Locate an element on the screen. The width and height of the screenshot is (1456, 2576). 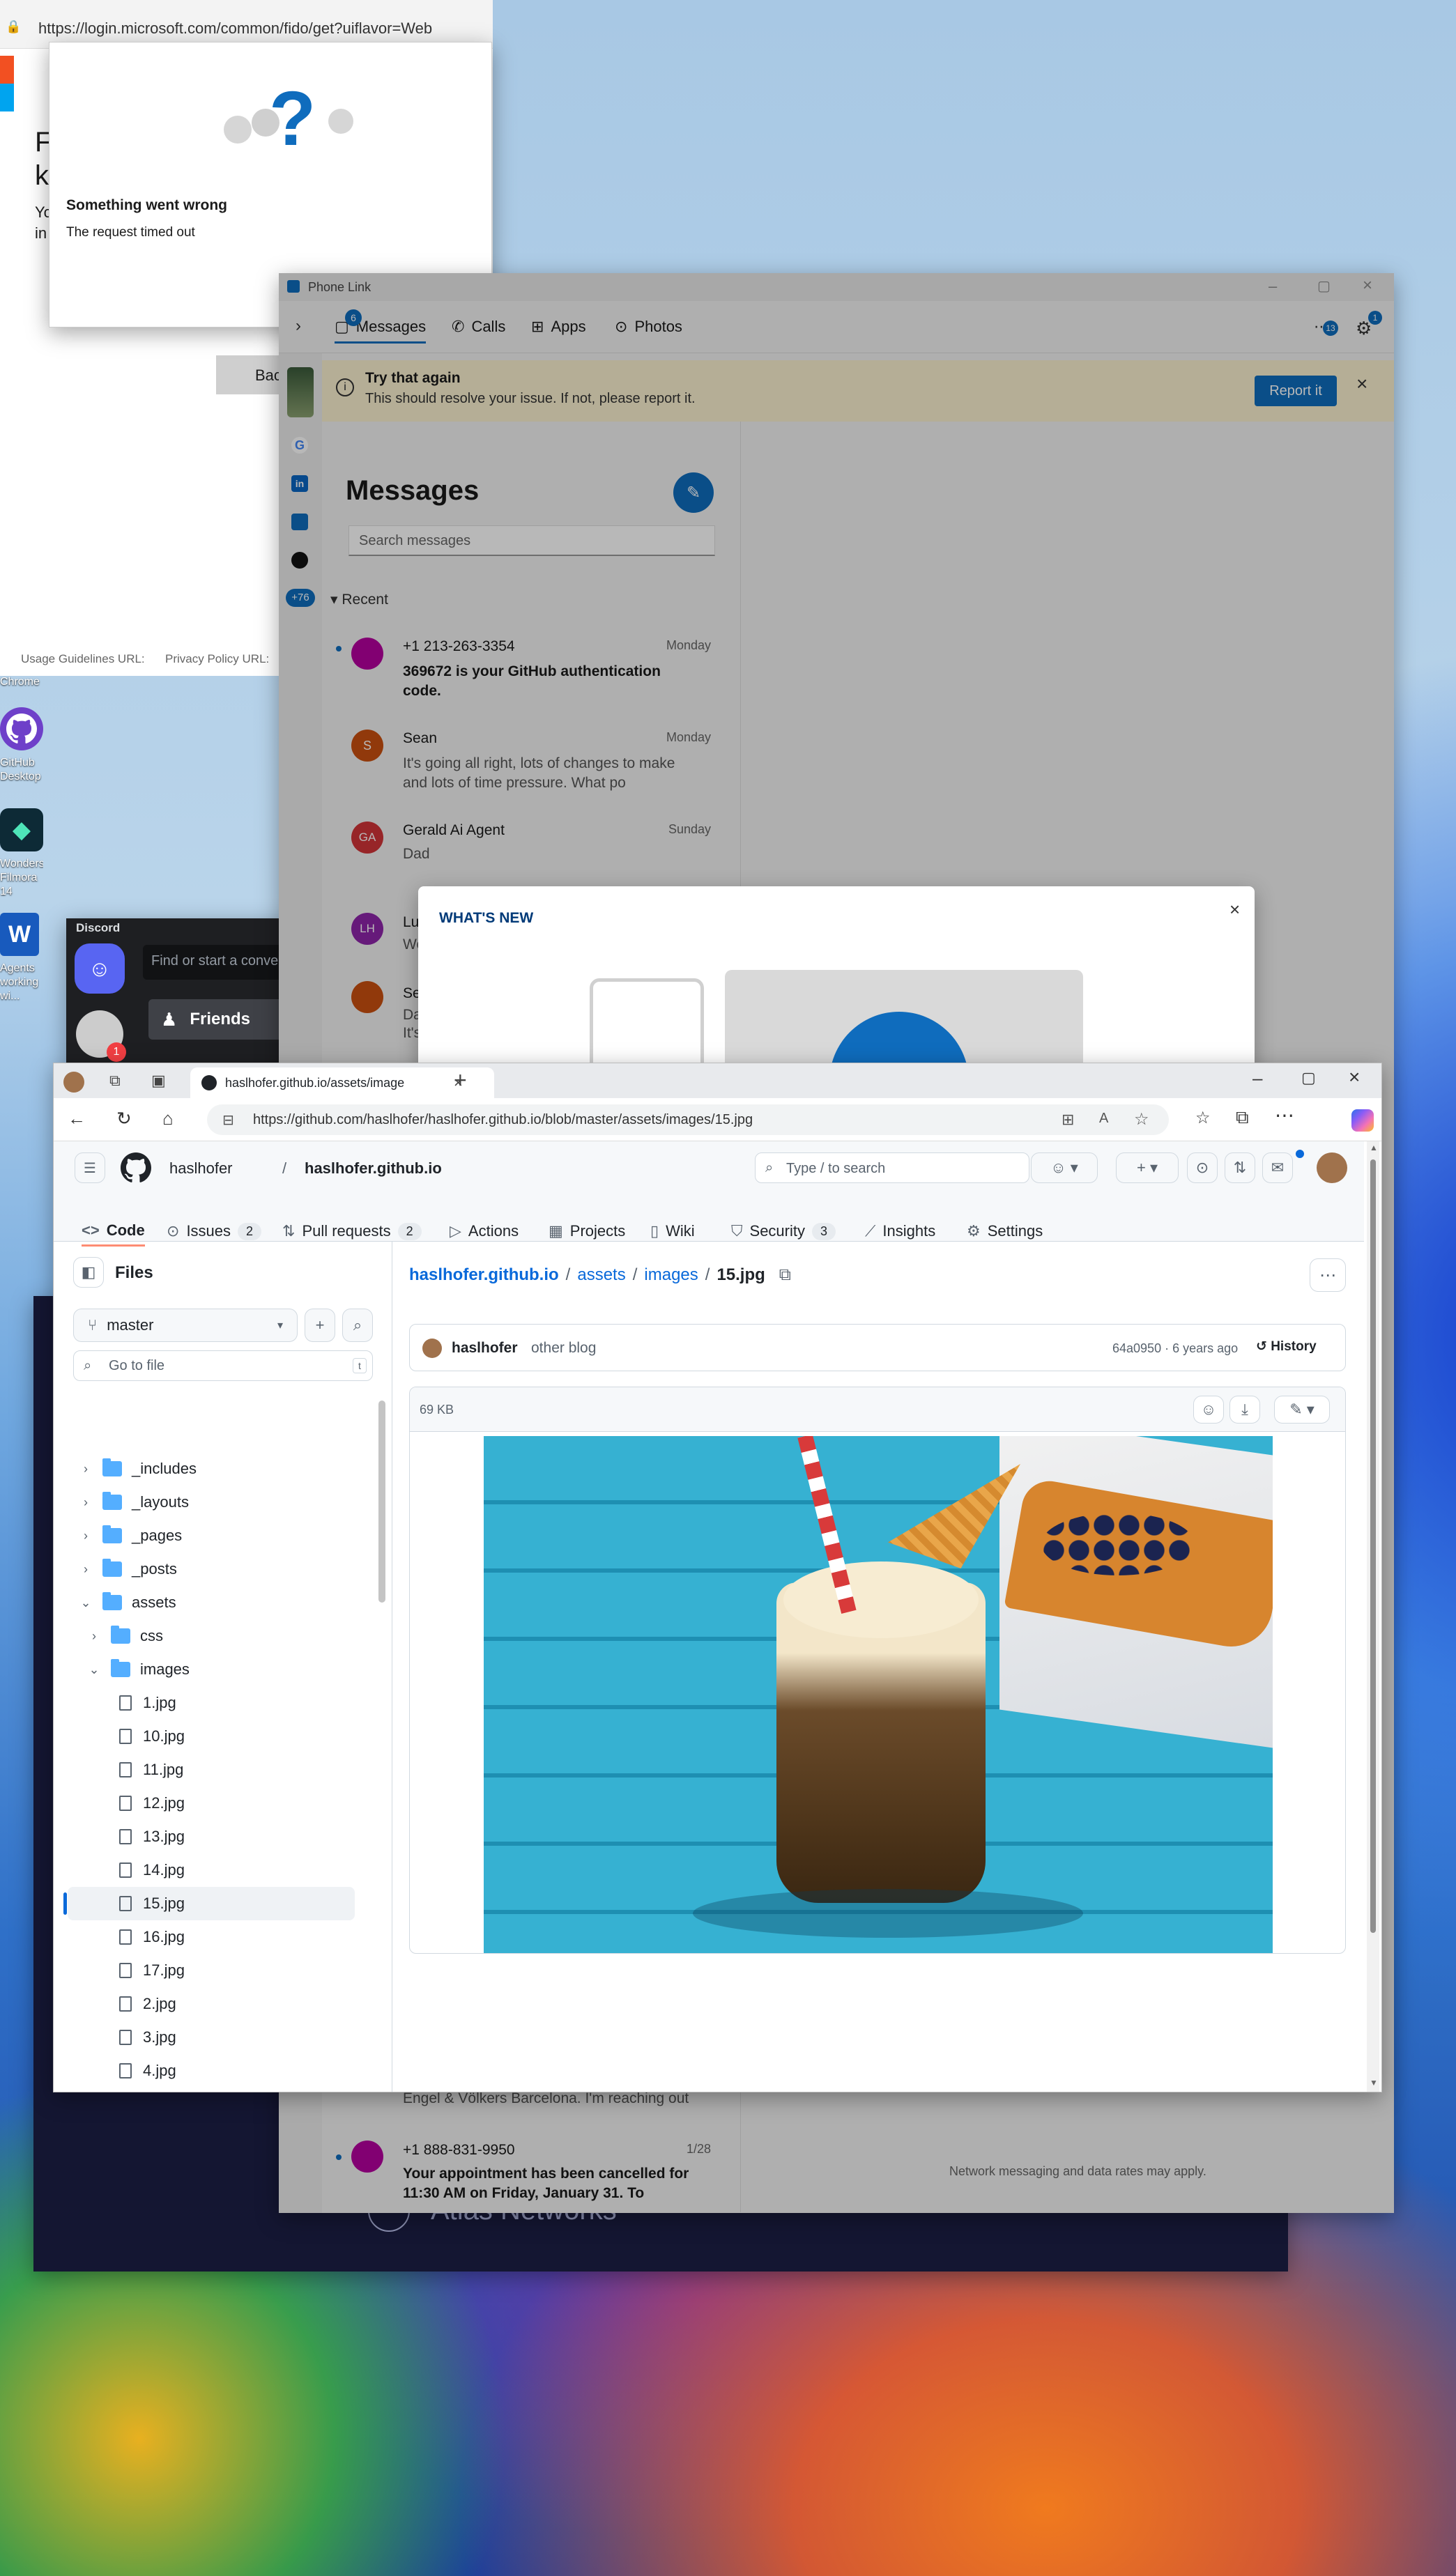
browser-tab: haslhofer.github.io/assets/image × is located at coordinates (342, 1082).